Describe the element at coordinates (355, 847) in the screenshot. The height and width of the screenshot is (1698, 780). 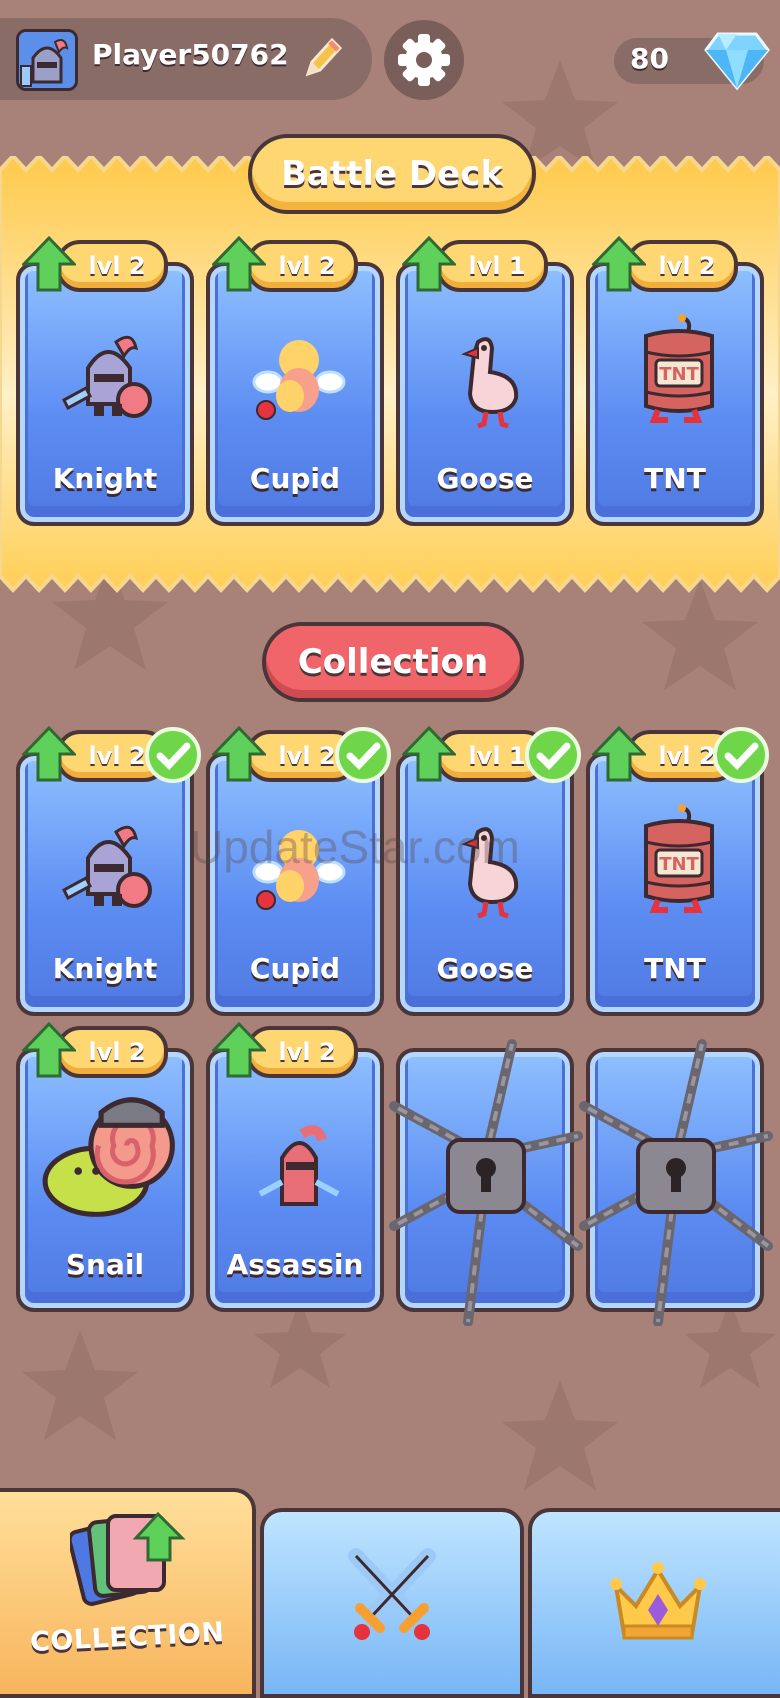
I see `watermark: UpdateStar.com` at that location.